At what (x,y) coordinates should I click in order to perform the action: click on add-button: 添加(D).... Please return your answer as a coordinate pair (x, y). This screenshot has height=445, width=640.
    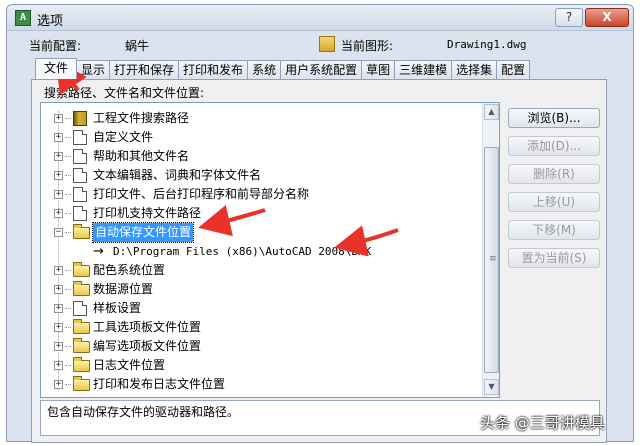
    Looking at the image, I should click on (554, 146).